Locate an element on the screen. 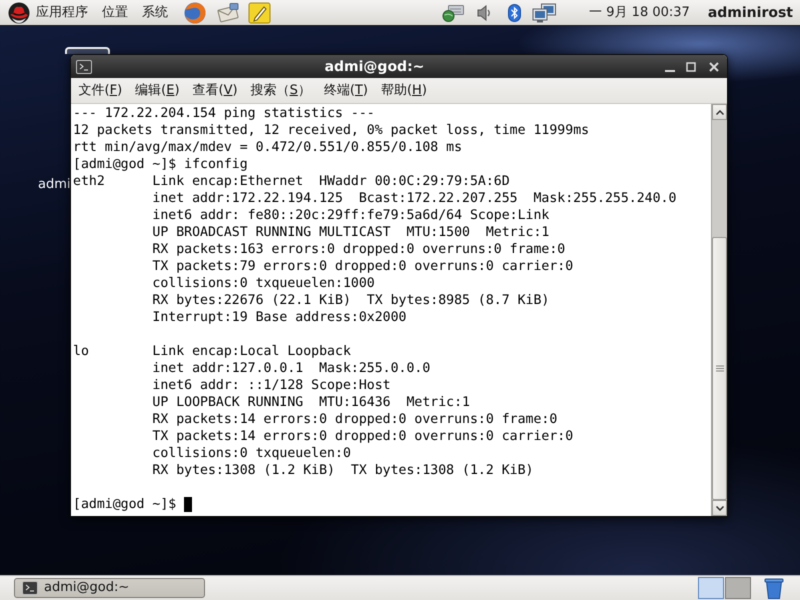  globe-icon is located at coordinates (195, 12).